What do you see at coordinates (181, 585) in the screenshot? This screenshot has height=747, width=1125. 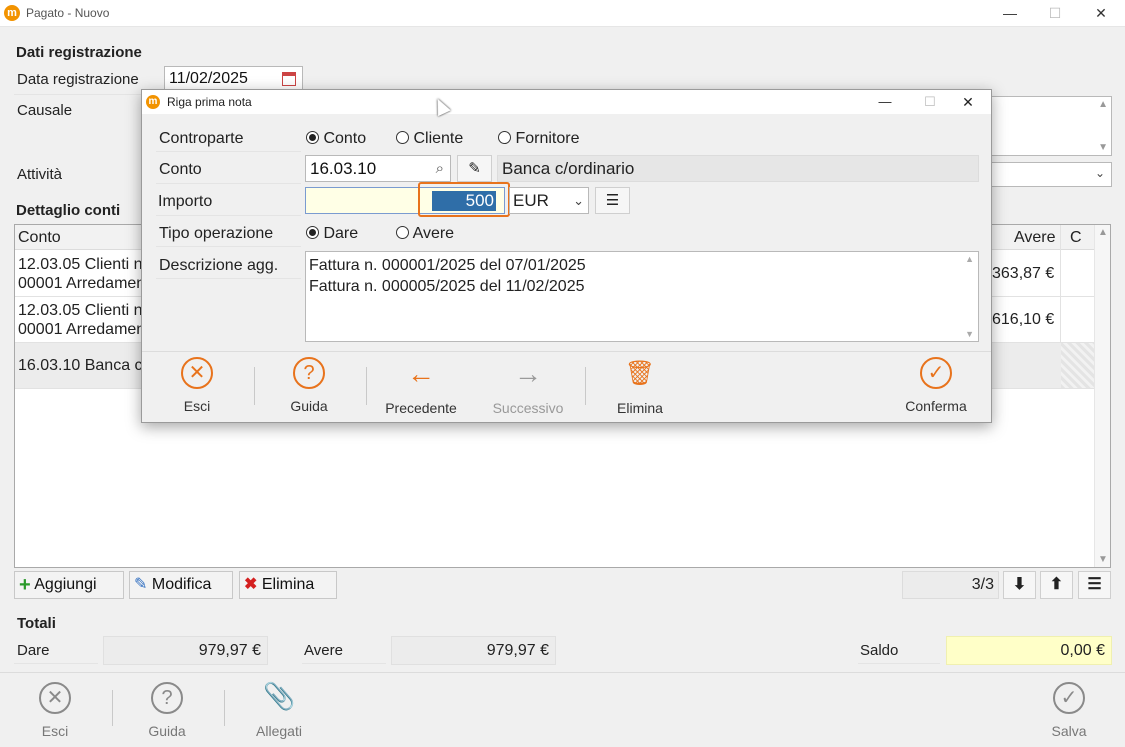 I see `edit-button: ✎ Modifica` at bounding box center [181, 585].